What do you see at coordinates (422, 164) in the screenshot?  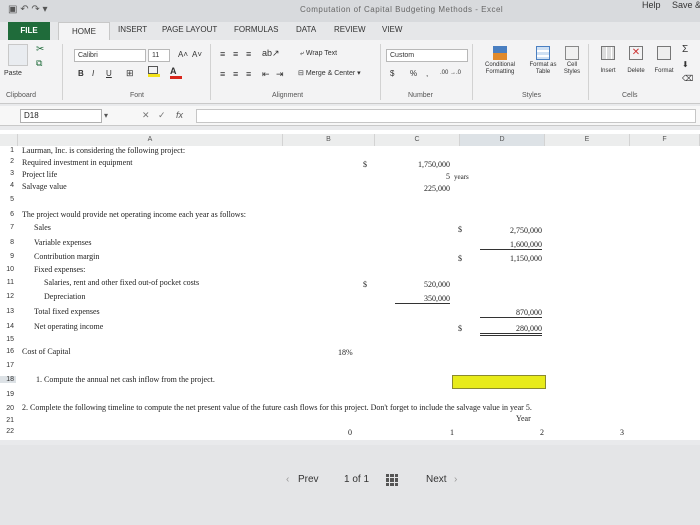 I see `cell-c2: 1,750,000` at bounding box center [422, 164].